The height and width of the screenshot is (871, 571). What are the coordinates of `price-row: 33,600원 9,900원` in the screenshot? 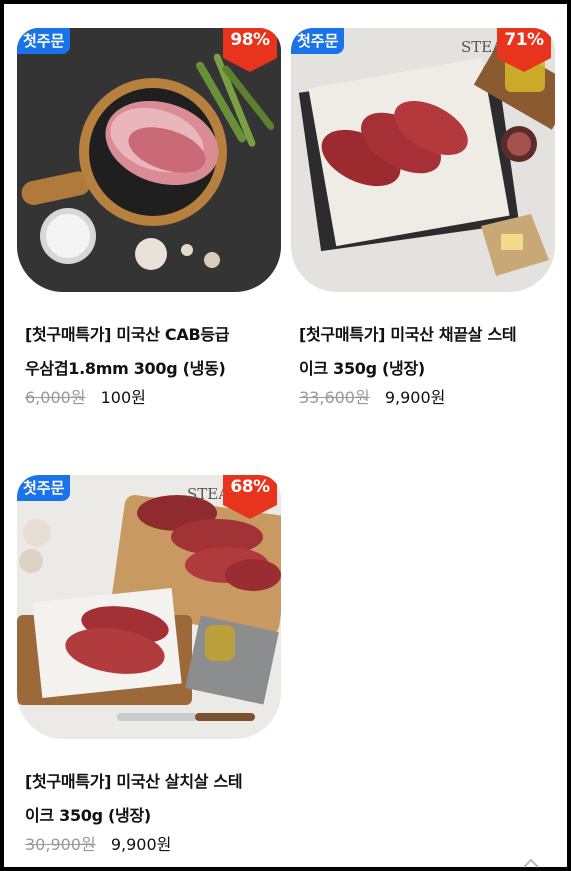 It's located at (423, 398).